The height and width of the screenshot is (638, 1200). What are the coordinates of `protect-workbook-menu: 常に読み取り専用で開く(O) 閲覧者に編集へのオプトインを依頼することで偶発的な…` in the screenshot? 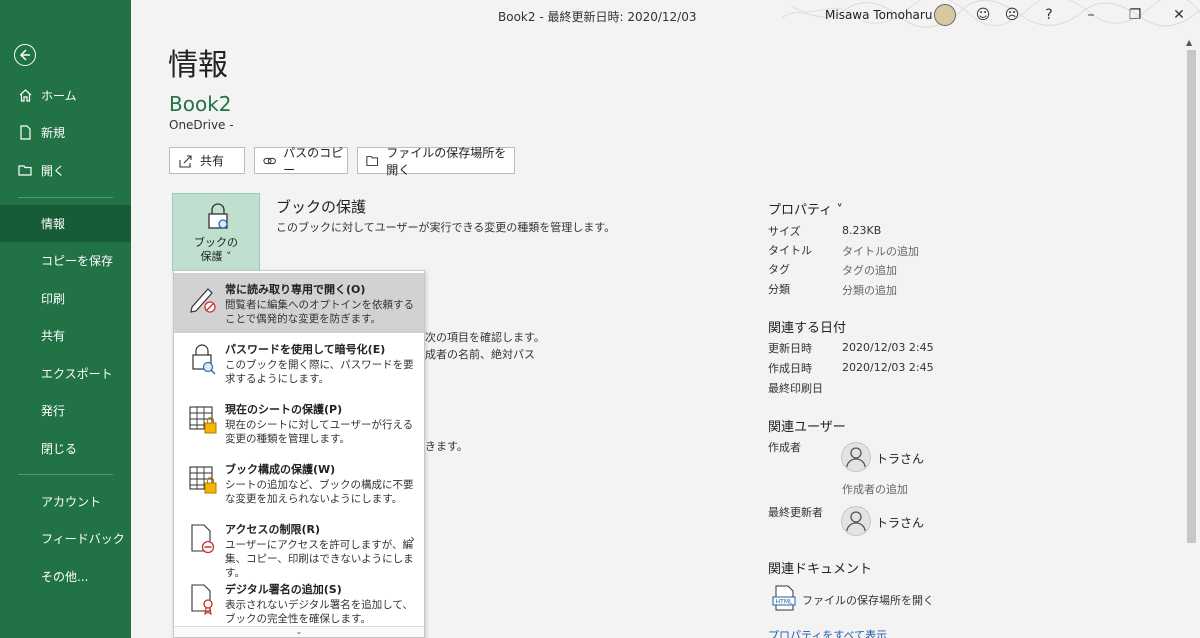 It's located at (299, 454).